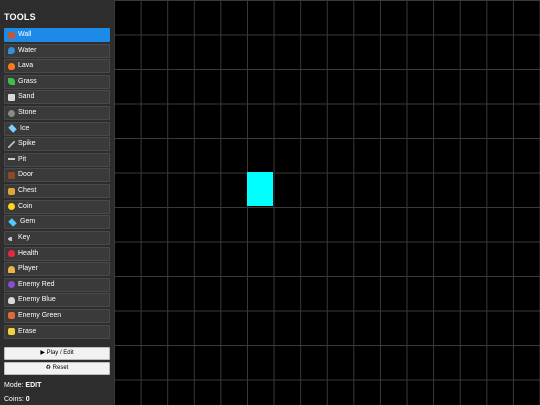  Describe the element at coordinates (11, 160) in the screenshot. I see `pit-icon` at that location.